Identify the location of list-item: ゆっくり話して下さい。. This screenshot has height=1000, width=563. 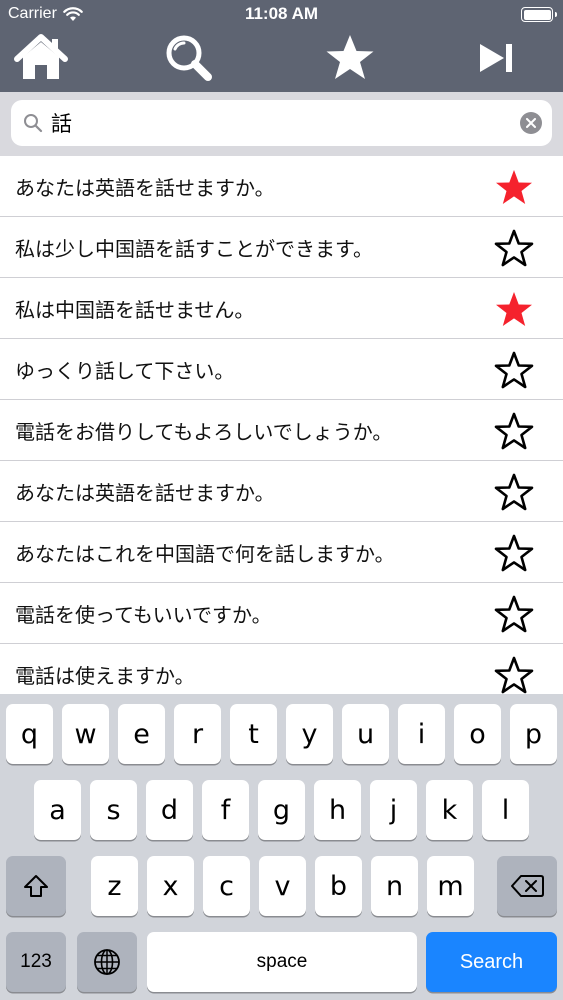
(281, 369).